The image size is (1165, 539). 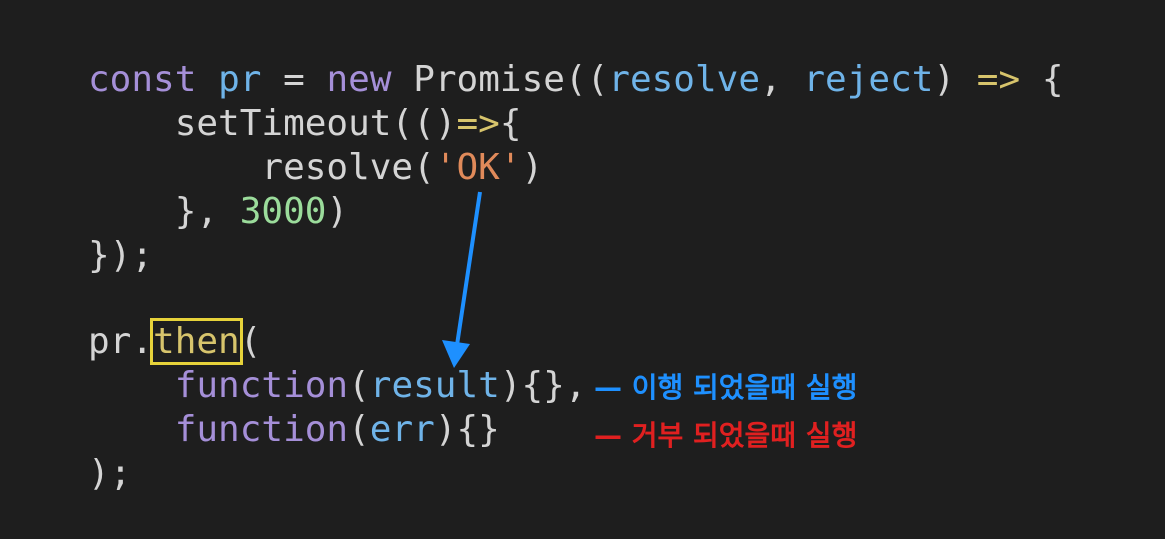 What do you see at coordinates (456, 354) in the screenshot?
I see `arrow-head-icon` at bounding box center [456, 354].